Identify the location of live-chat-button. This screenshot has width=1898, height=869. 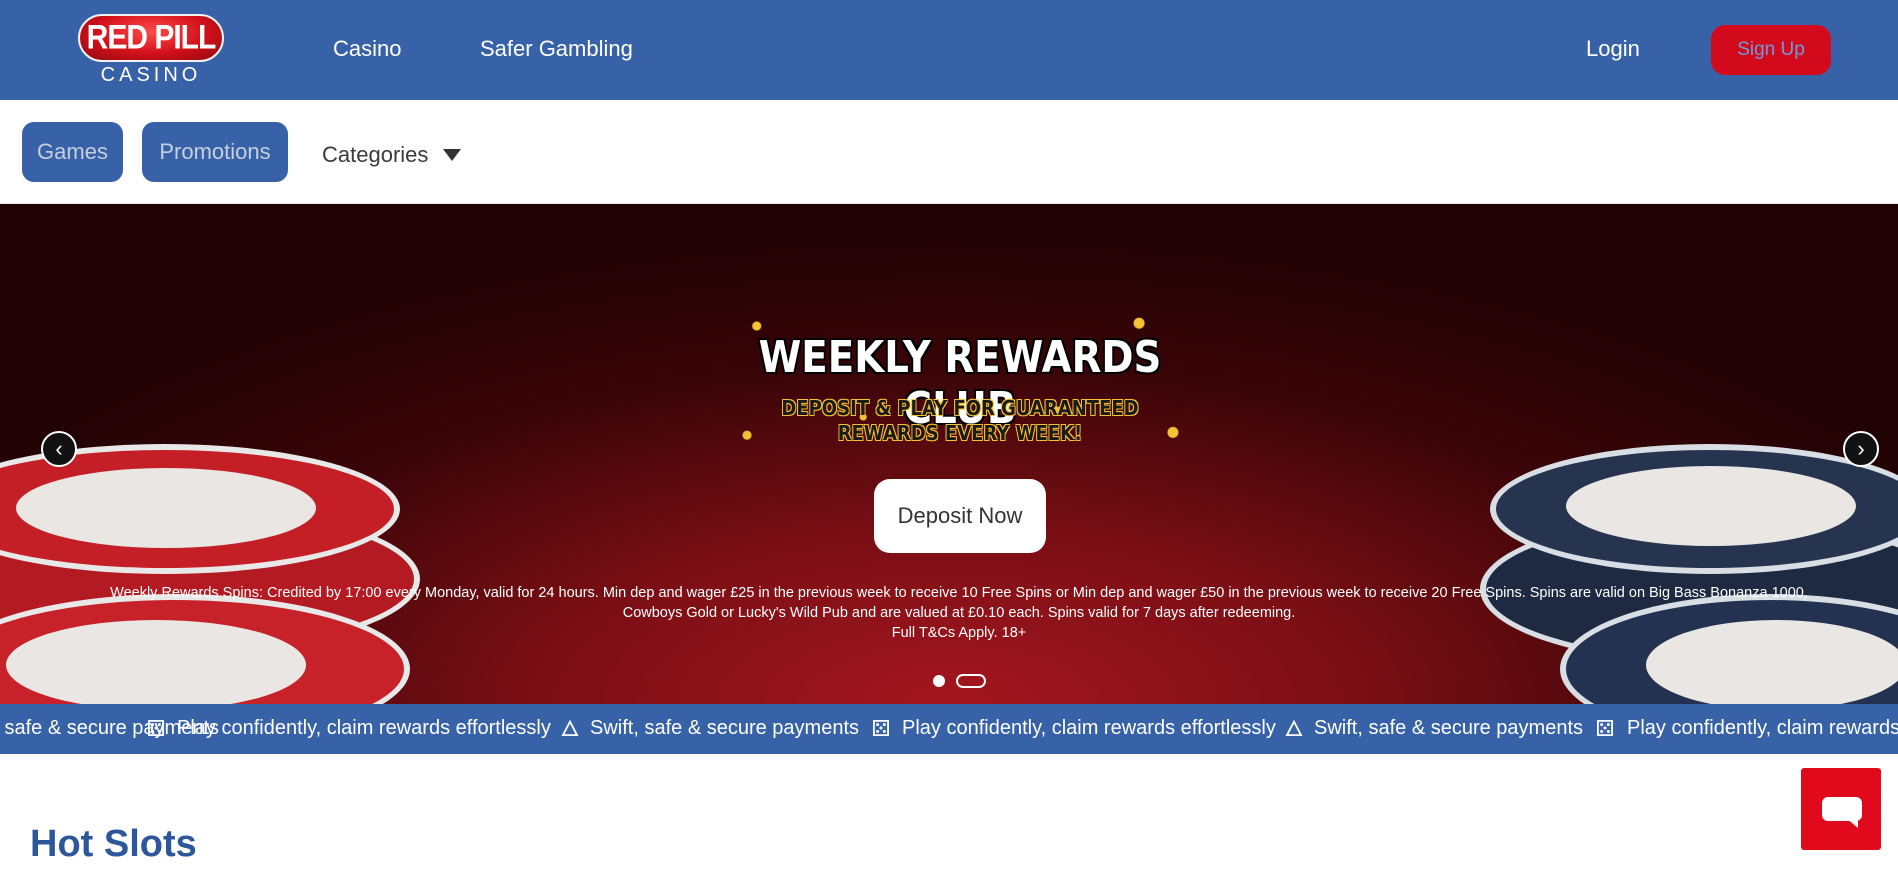
(1841, 809).